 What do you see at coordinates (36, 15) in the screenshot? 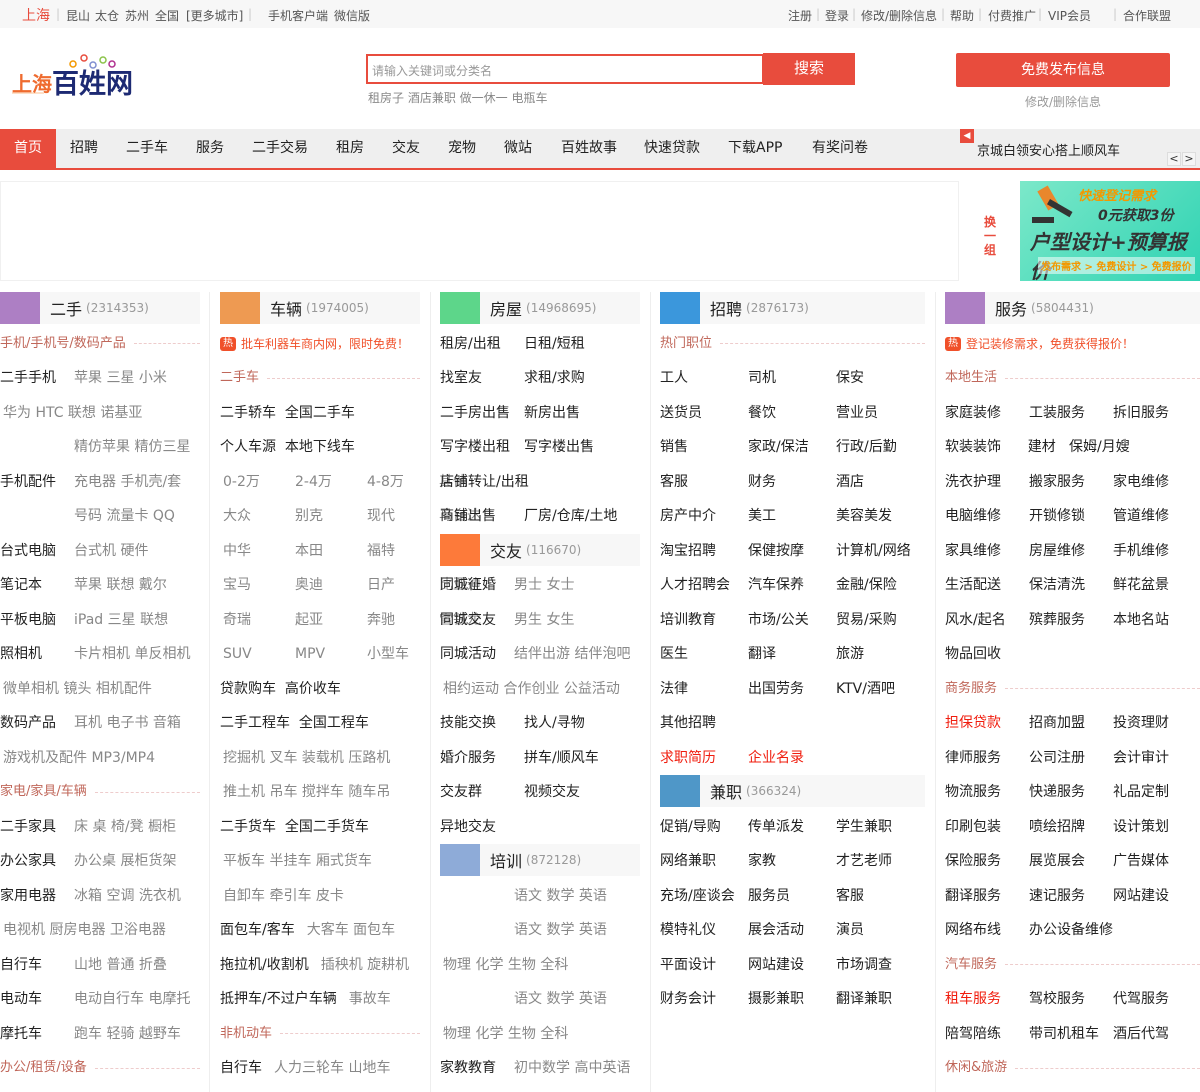
I see `current-city: 上海` at bounding box center [36, 15].